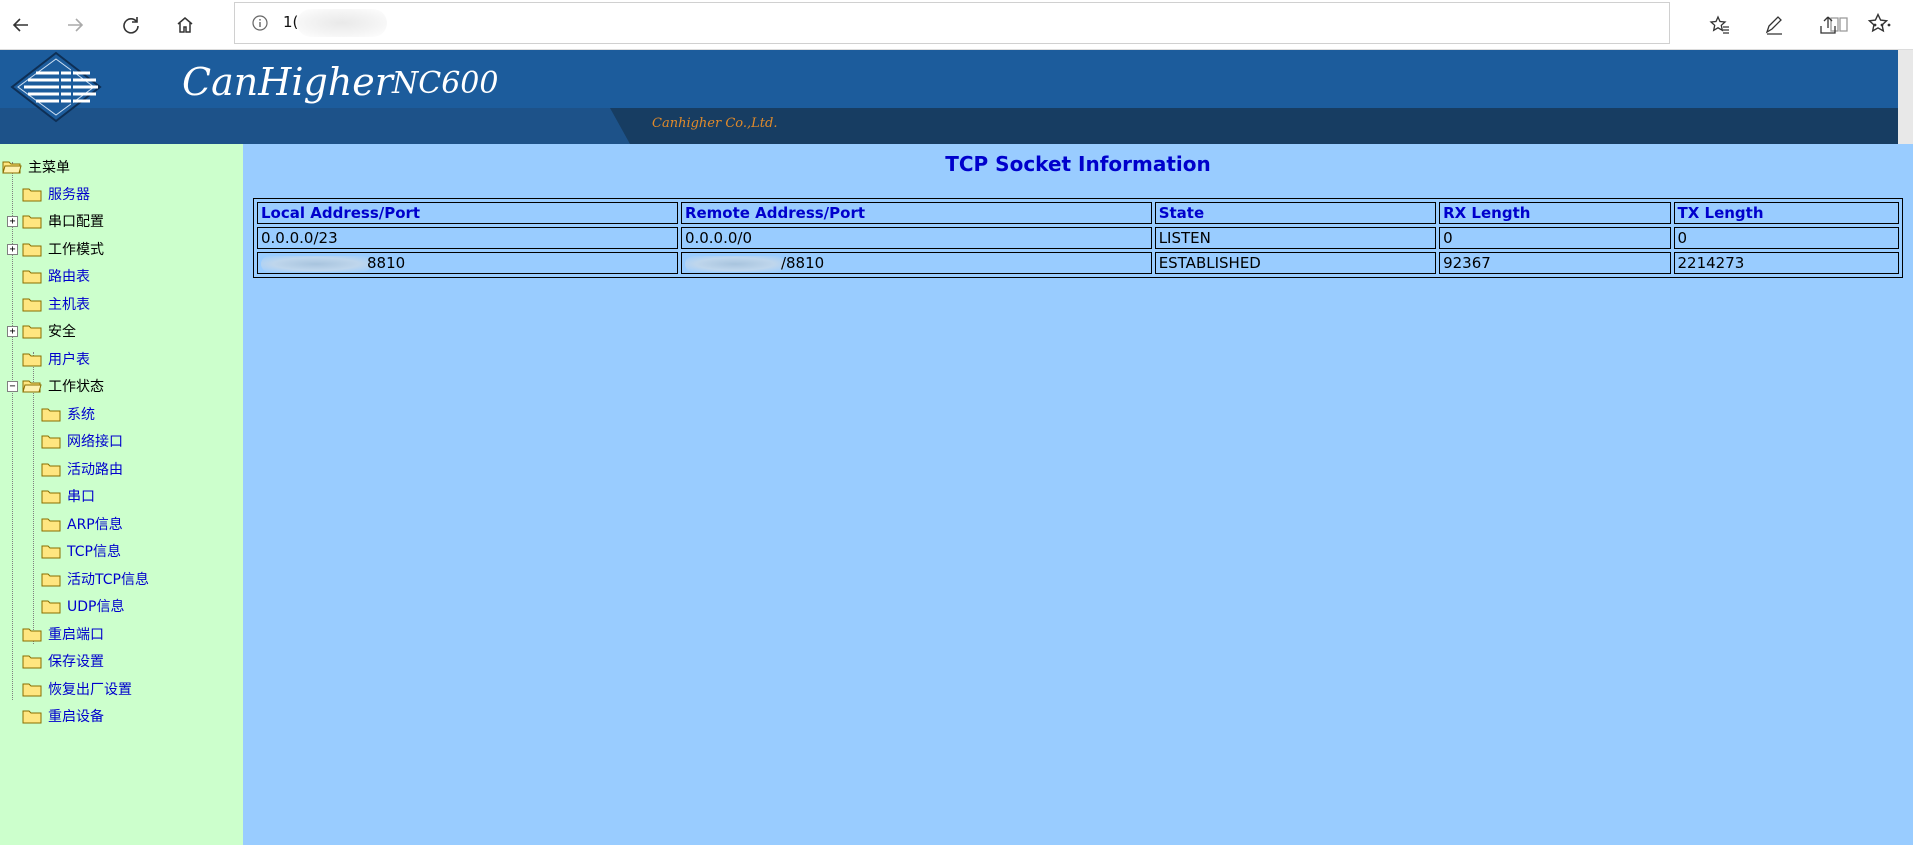  Describe the element at coordinates (49, 168) in the screenshot. I see `tree-root-label: 主菜单` at that location.